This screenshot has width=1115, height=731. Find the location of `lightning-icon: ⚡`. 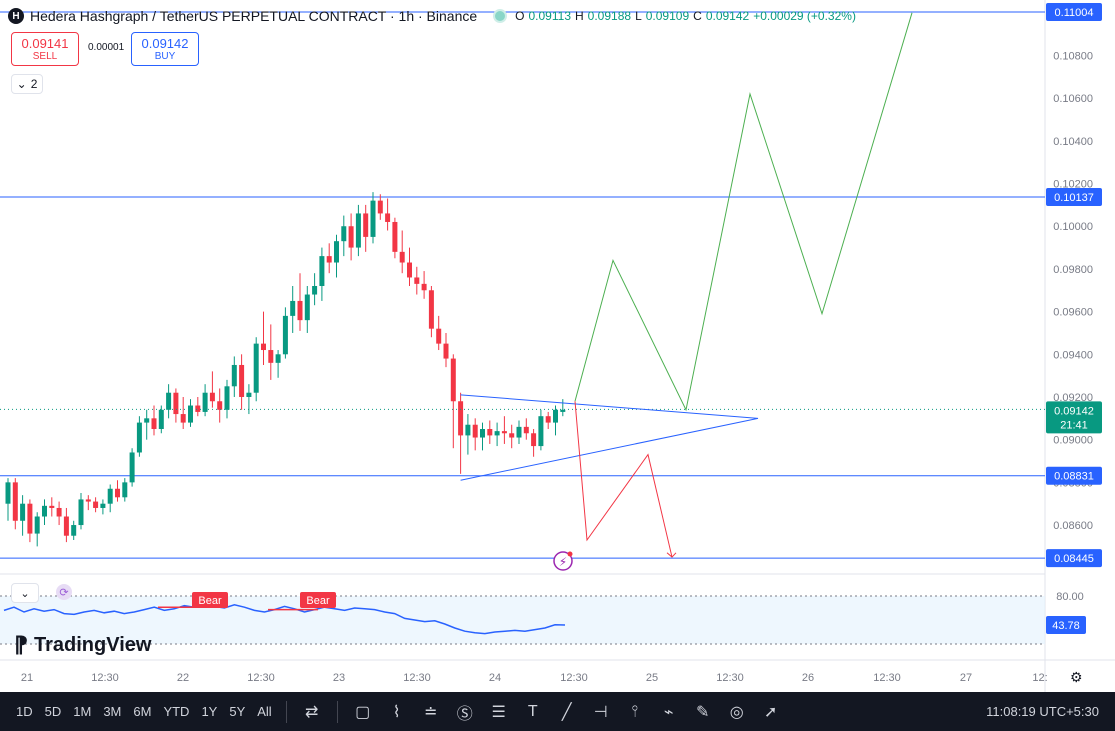

lightning-icon: ⚡ is located at coordinates (563, 562).